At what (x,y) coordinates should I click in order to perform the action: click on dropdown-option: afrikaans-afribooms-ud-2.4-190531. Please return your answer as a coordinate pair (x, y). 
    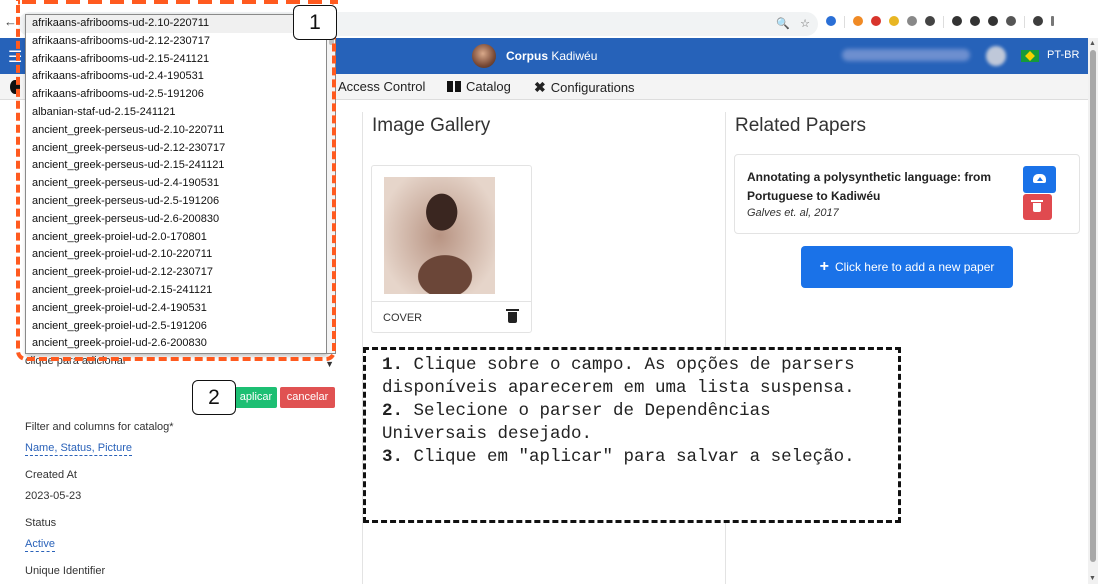
    Looking at the image, I should click on (176, 77).